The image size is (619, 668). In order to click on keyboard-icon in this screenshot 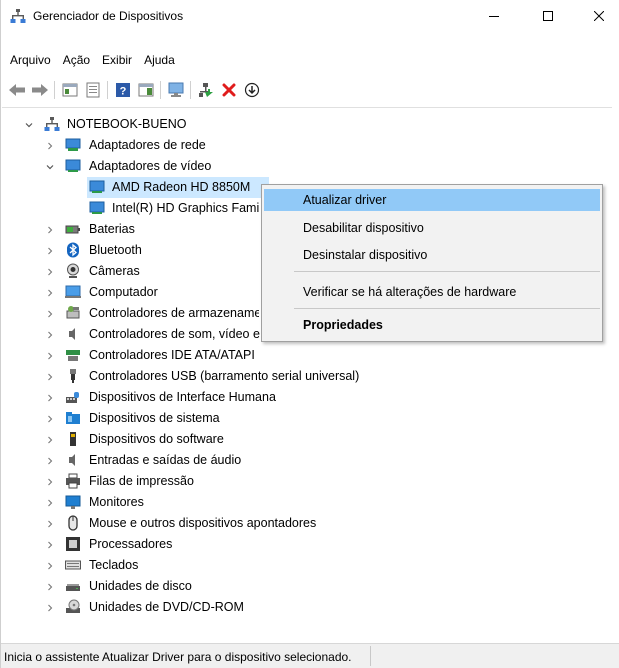, I will do `click(73, 565)`.